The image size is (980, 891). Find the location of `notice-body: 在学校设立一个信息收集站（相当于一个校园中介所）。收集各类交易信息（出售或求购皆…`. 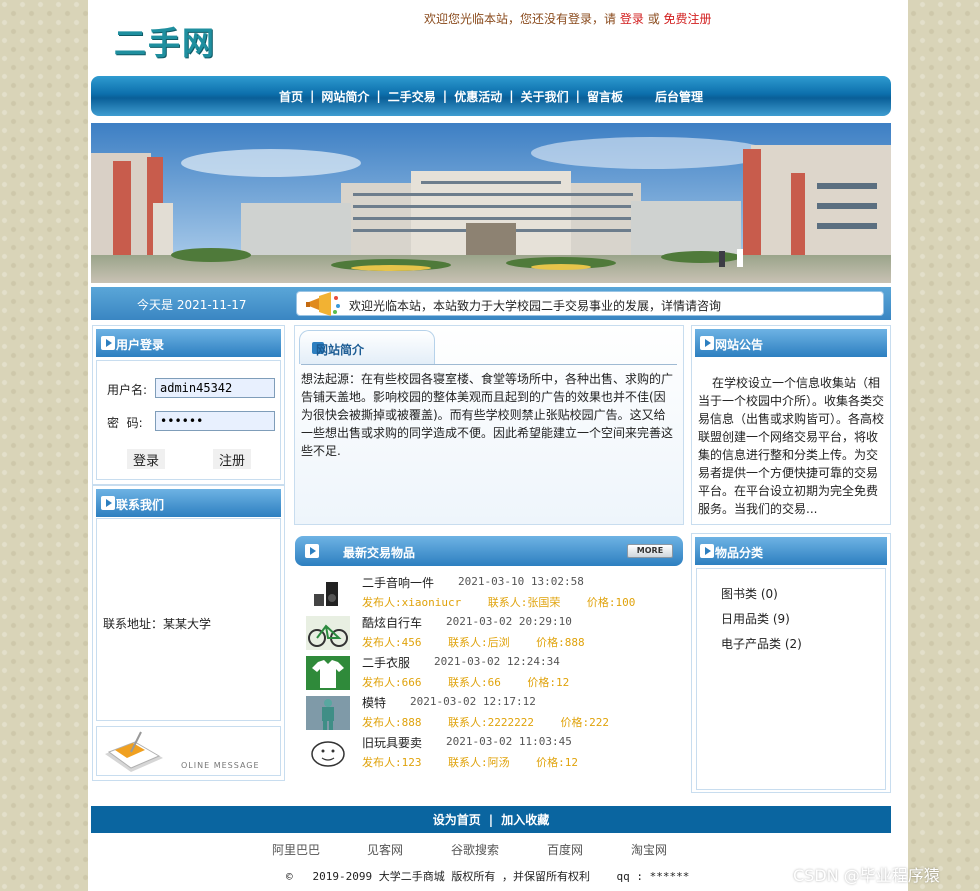

notice-body: 在学校设立一个信息收集站（相当于一个校园中介所）。收集各类交易信息（出售或求购皆… is located at coordinates (791, 446).